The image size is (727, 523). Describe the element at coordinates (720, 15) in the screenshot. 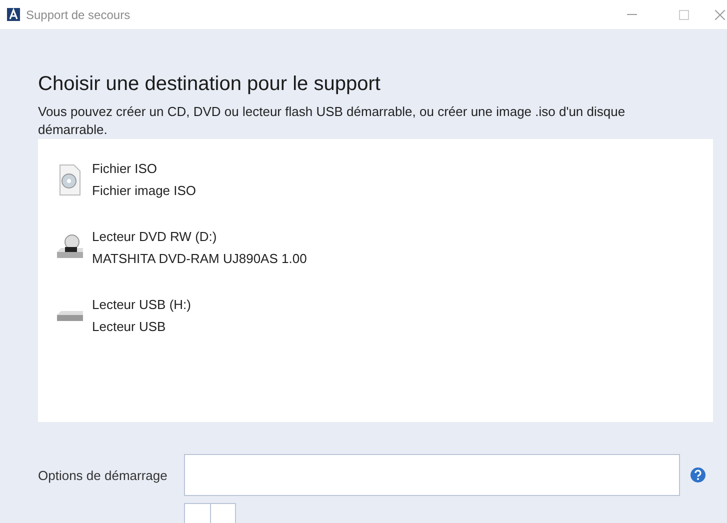

I see `close-icon` at that location.